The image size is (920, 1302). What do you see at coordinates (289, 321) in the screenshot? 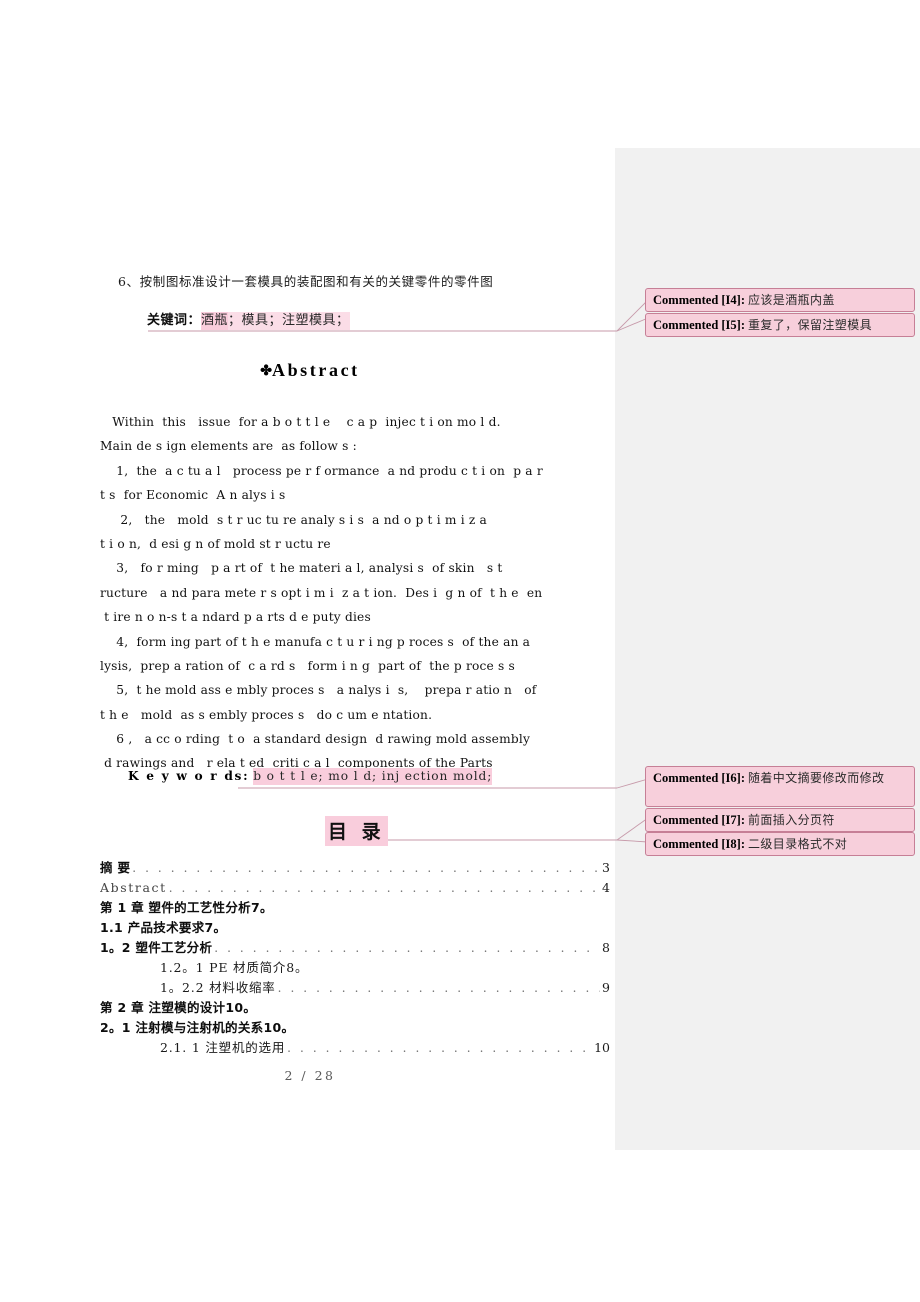
I see `chinese-keyword-highlight-rest: ；模具；注塑模具；` at bounding box center [289, 321].